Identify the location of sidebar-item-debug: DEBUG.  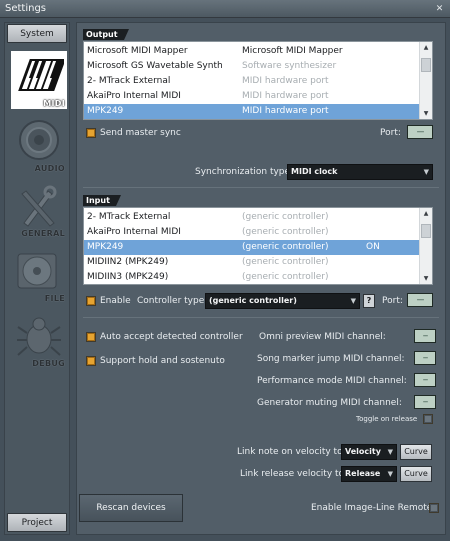
(39, 340).